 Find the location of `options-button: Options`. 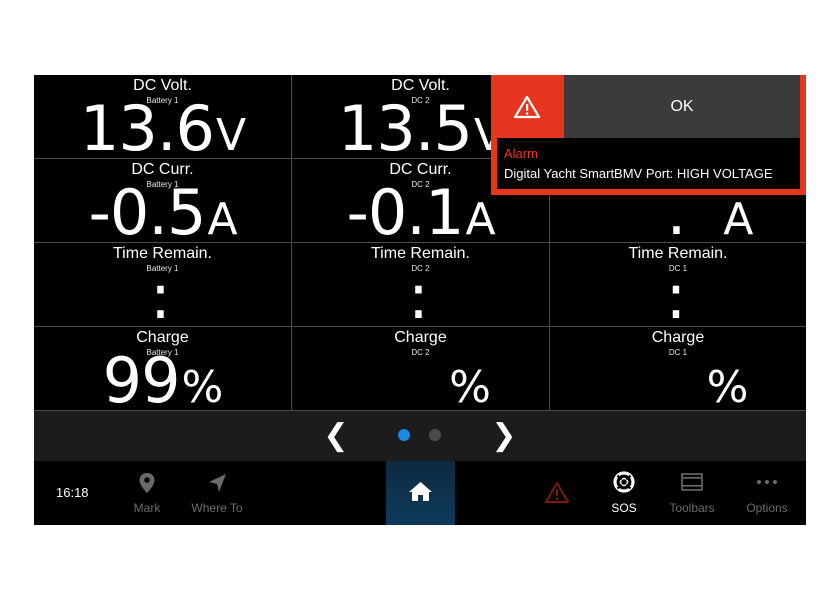

options-button: Options is located at coordinates (767, 493).